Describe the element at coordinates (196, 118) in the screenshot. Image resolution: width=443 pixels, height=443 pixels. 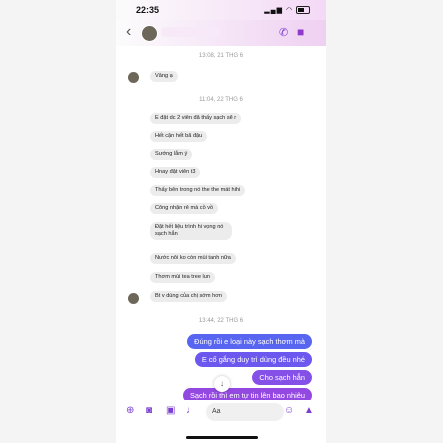
I see `incoming-message: E đặt dc 2 viên đã thấy sạch sẽ r` at that location.